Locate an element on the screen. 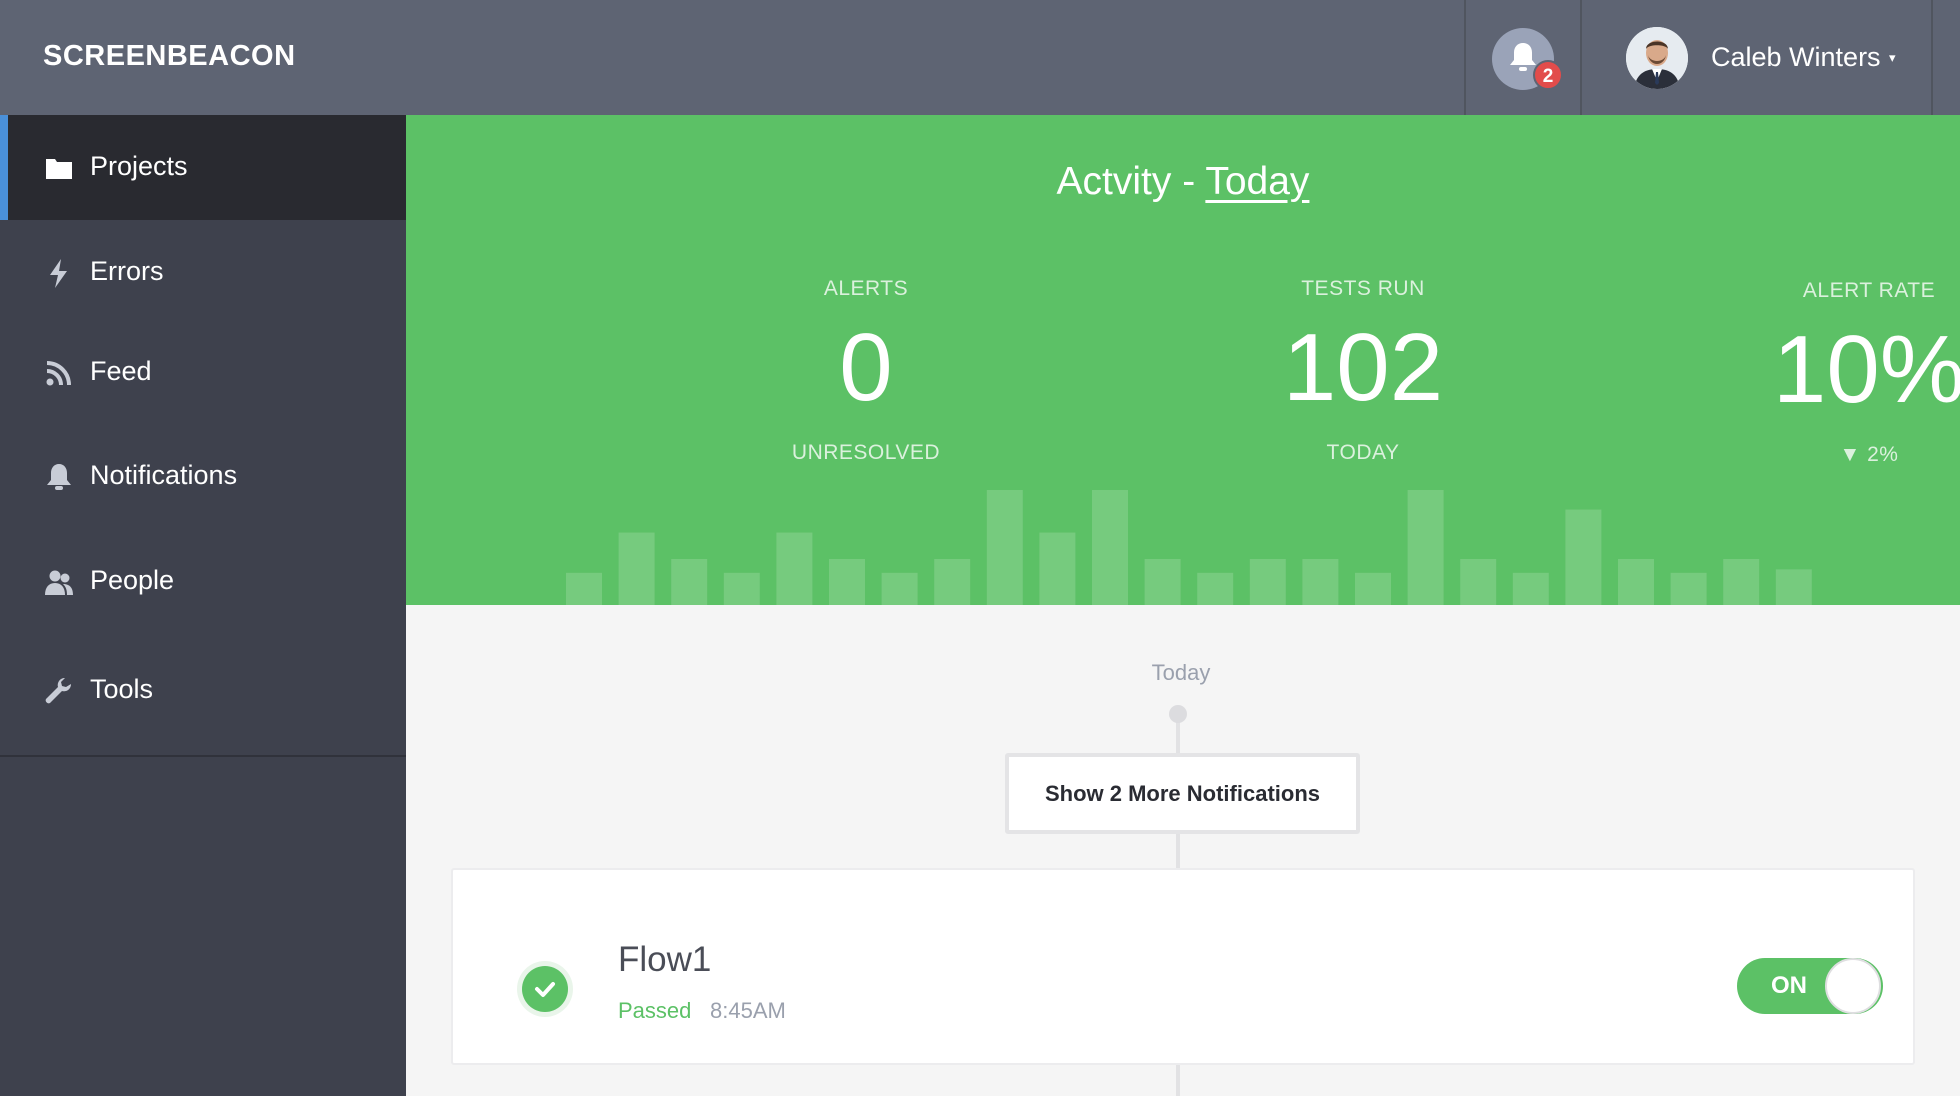 Image resolution: width=1960 pixels, height=1096 pixels. stat-value: 0 is located at coordinates (866, 367).